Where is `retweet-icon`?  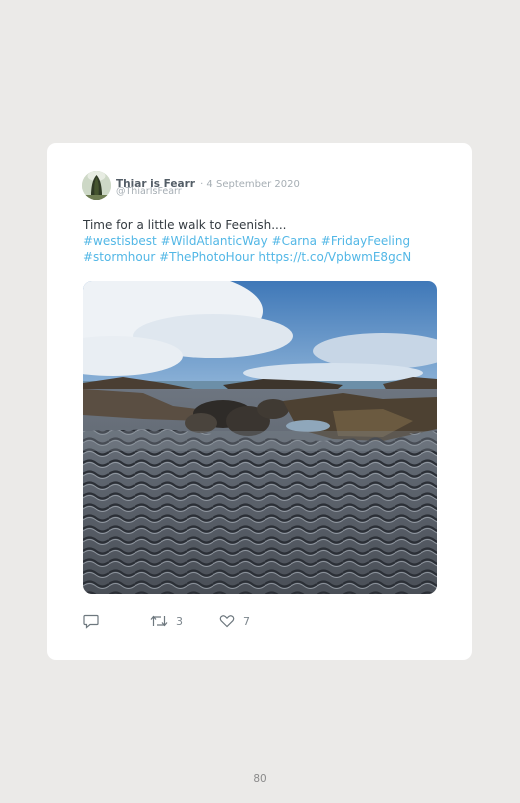 retweet-icon is located at coordinates (159, 621).